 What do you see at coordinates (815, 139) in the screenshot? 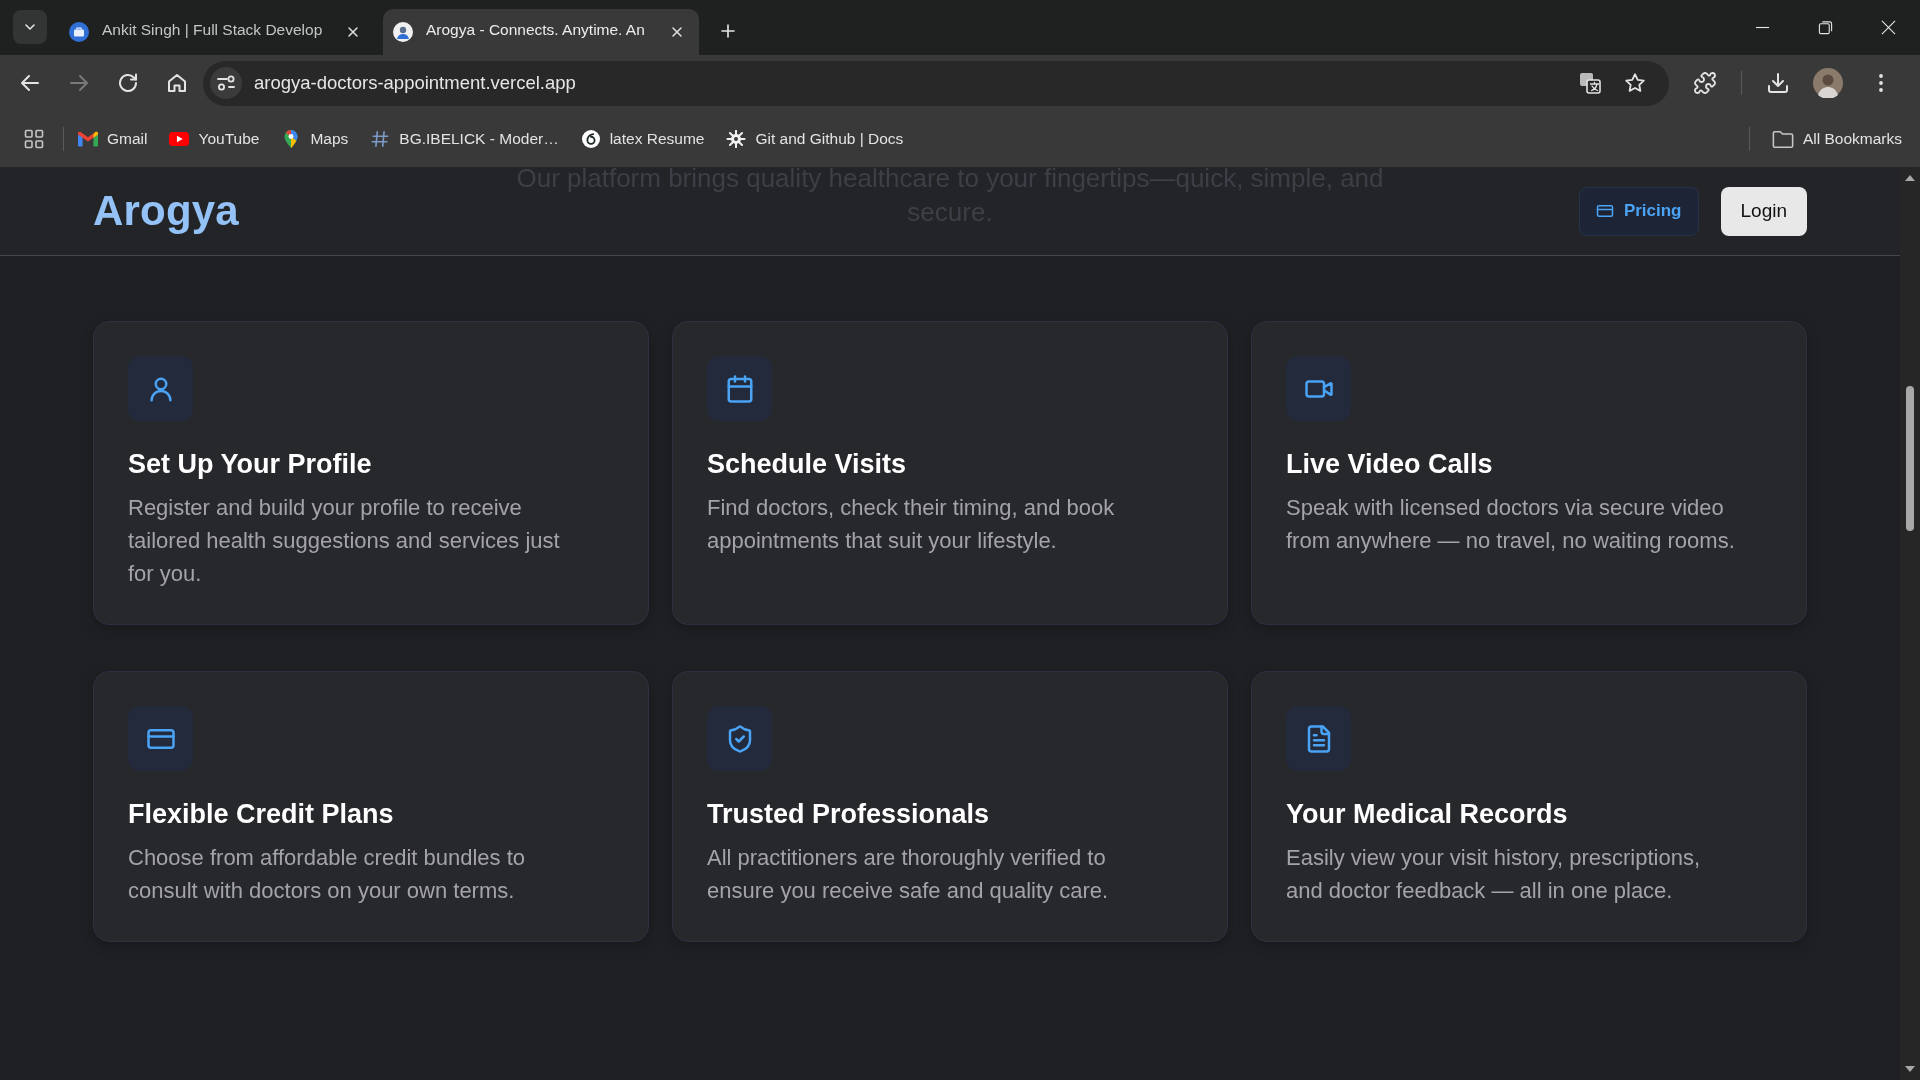
I see `bookmark-link: Git and Github | Docs` at bounding box center [815, 139].